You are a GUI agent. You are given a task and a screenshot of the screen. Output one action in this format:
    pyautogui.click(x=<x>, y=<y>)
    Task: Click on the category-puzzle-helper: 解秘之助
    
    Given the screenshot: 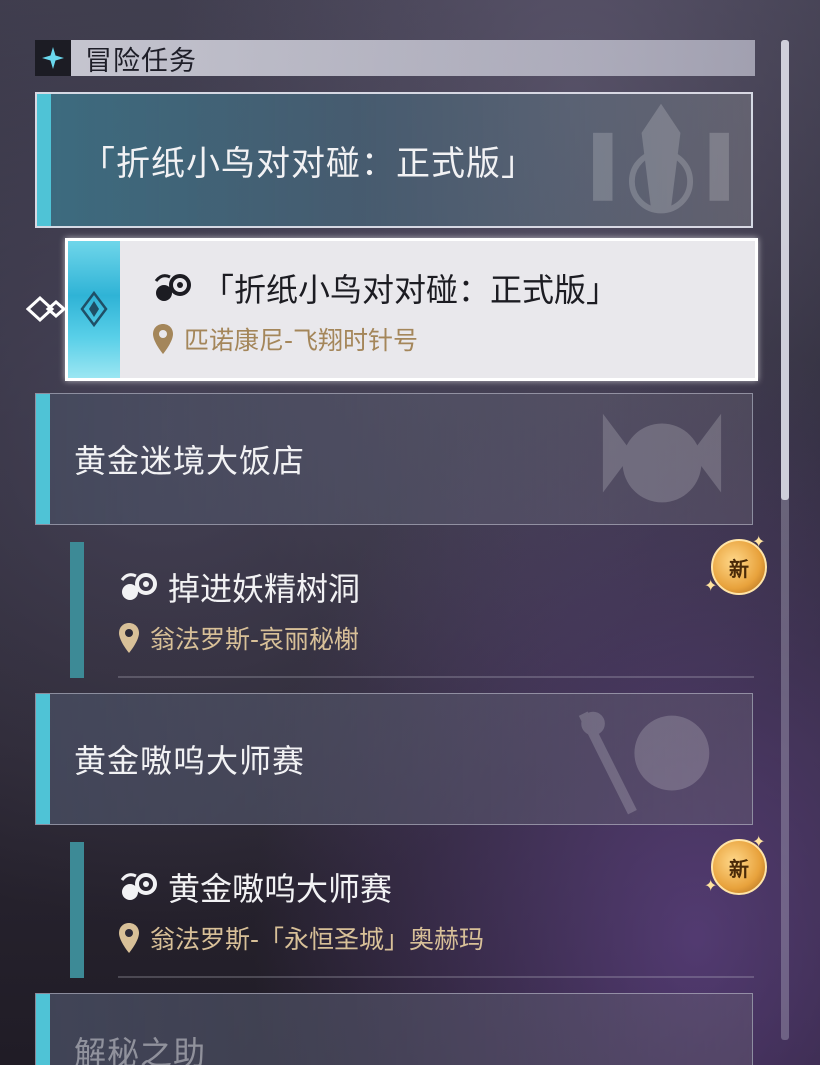 What is the action you would take?
    pyautogui.click(x=394, y=1029)
    